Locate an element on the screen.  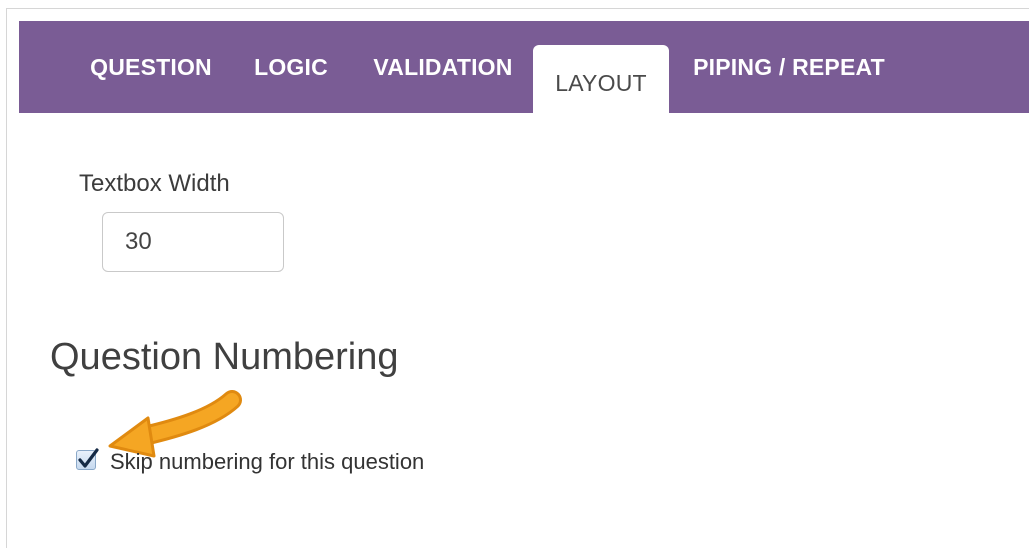
tab-logic: LOGIC is located at coordinates (291, 67).